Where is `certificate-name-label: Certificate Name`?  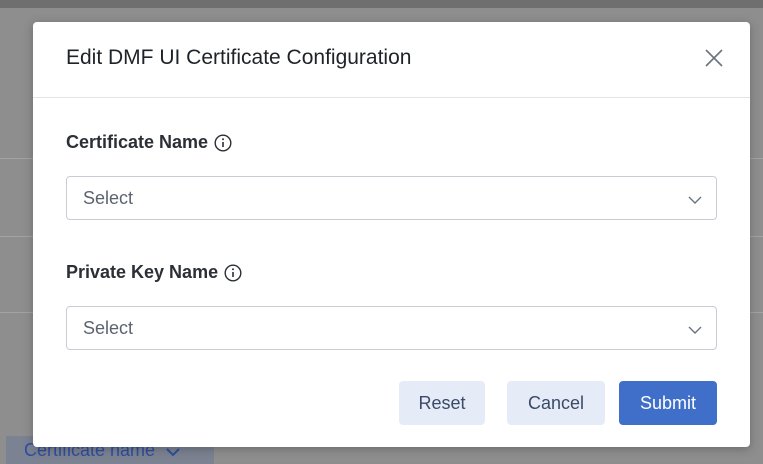 certificate-name-label: Certificate Name is located at coordinates (149, 142).